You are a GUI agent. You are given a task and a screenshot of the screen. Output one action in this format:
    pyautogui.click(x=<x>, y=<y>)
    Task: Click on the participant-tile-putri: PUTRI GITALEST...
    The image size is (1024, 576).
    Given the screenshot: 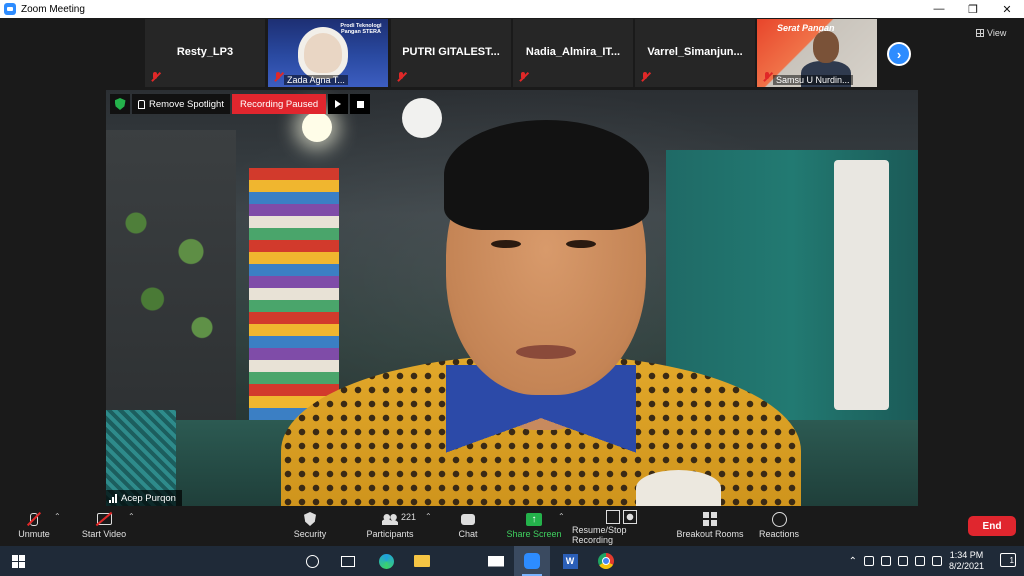 What is the action you would take?
    pyautogui.click(x=451, y=53)
    